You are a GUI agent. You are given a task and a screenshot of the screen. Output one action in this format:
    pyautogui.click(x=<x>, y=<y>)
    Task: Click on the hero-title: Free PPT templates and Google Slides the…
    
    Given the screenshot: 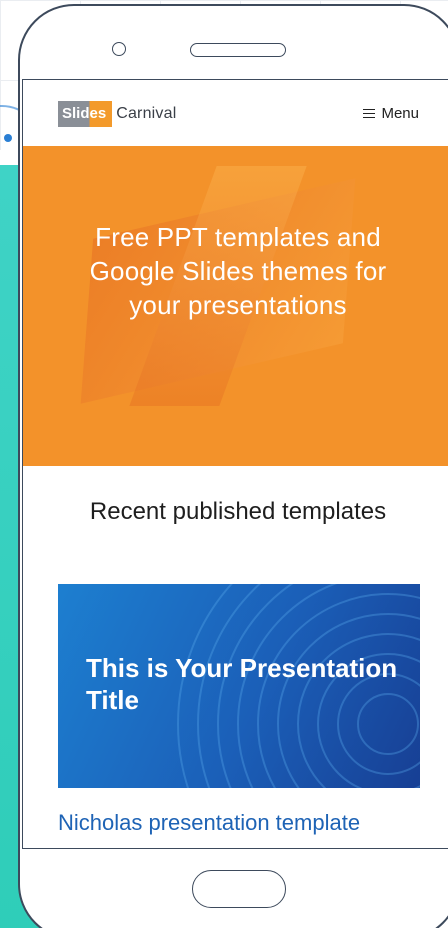 What is the action you would take?
    pyautogui.click(x=238, y=271)
    